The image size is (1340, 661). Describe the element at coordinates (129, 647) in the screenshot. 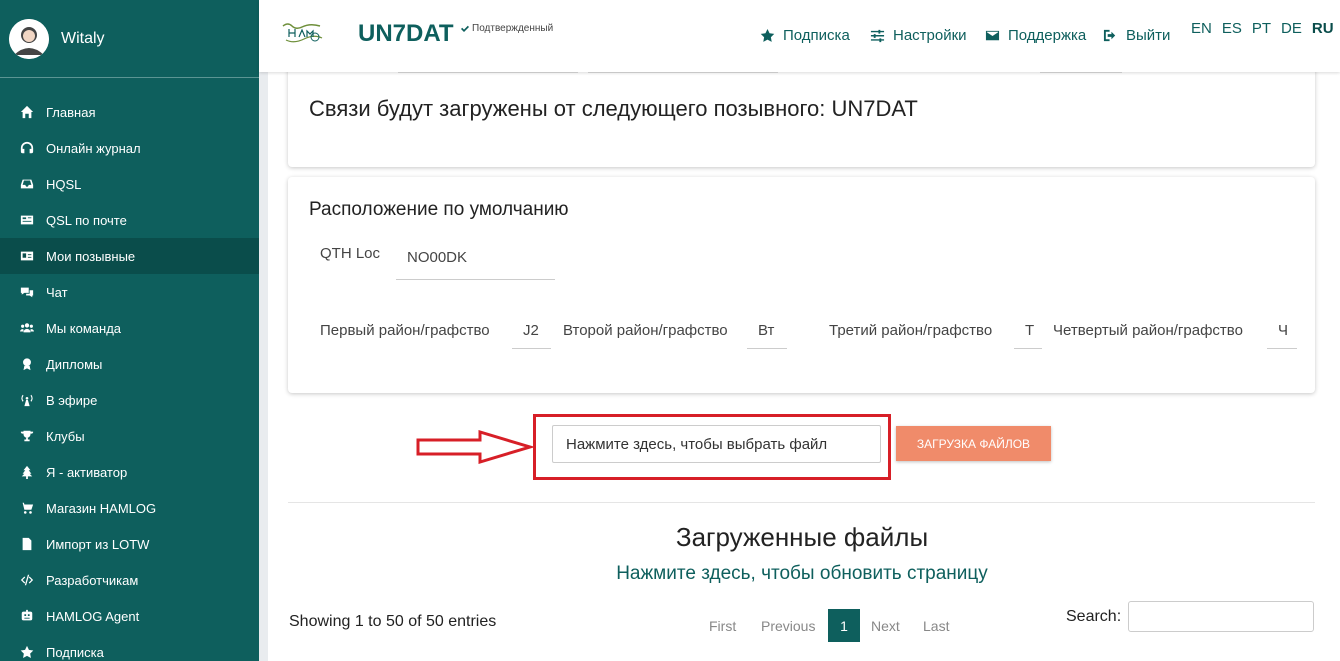

I see `sidebar-item-subscription: Подписка` at that location.